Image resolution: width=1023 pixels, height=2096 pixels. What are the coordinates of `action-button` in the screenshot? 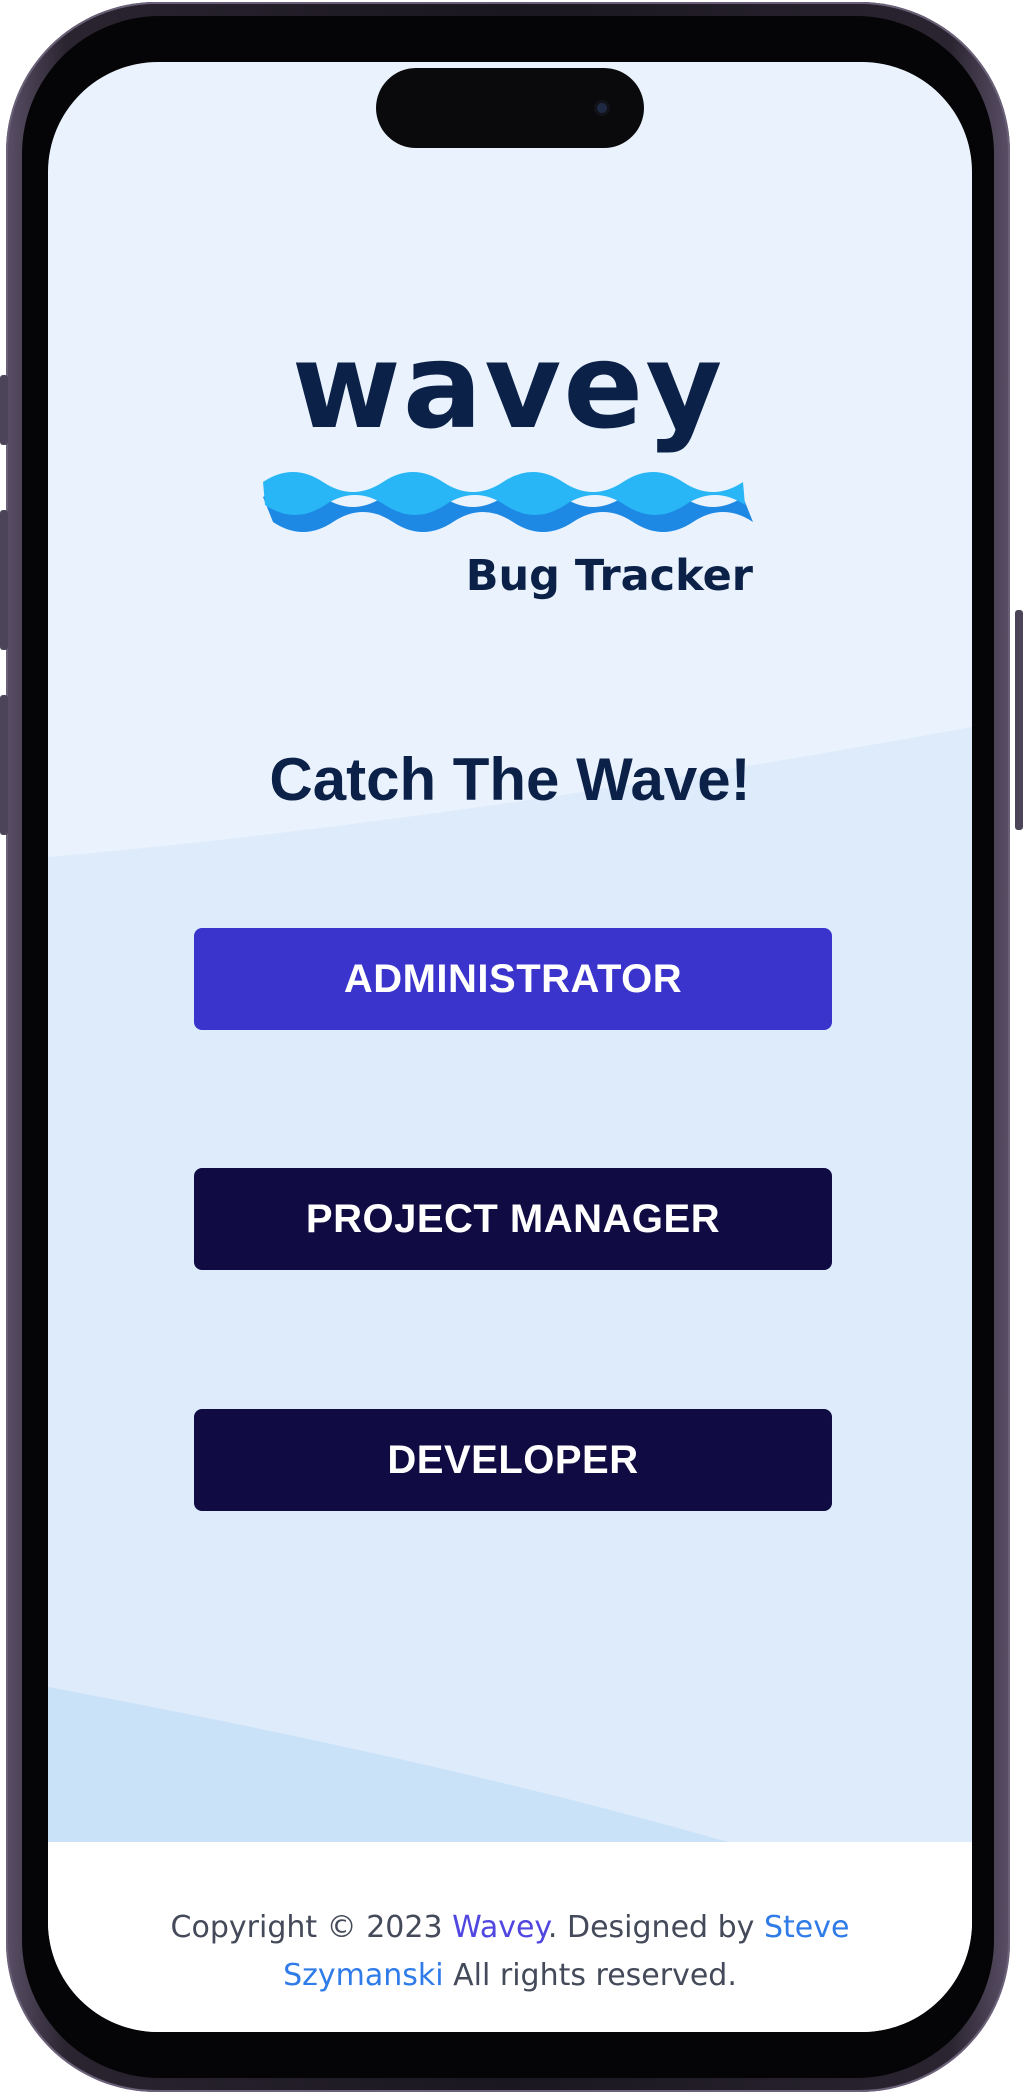 It's located at (4, 410).